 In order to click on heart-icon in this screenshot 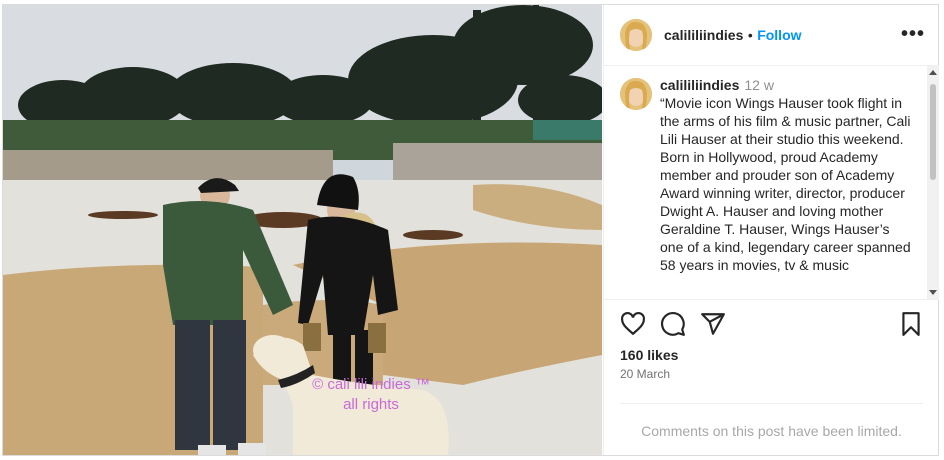, I will do `click(633, 324)`.